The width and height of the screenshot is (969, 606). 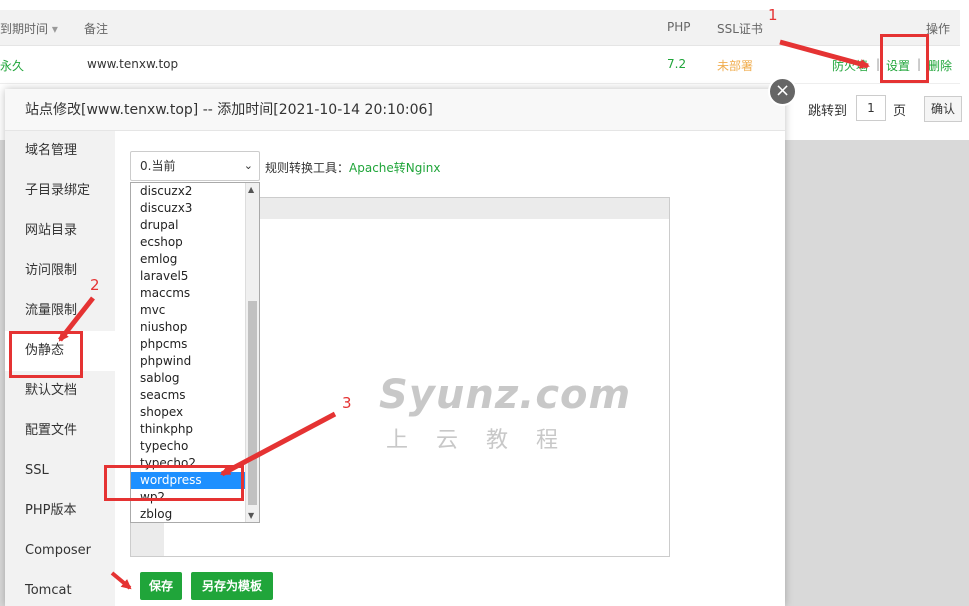 I want to click on rewrite-template-select: 0.当前 ⌄, so click(x=195, y=166).